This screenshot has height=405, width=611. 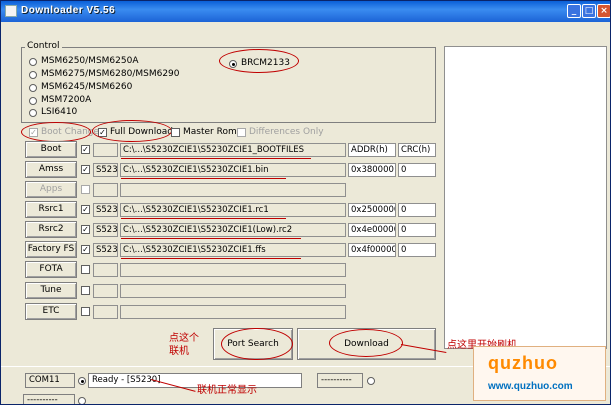 What do you see at coordinates (233, 250) in the screenshot?
I see `factory-fs-path: C:\...\S5230ZCIE1\S5230ZCIE1.ffs` at bounding box center [233, 250].